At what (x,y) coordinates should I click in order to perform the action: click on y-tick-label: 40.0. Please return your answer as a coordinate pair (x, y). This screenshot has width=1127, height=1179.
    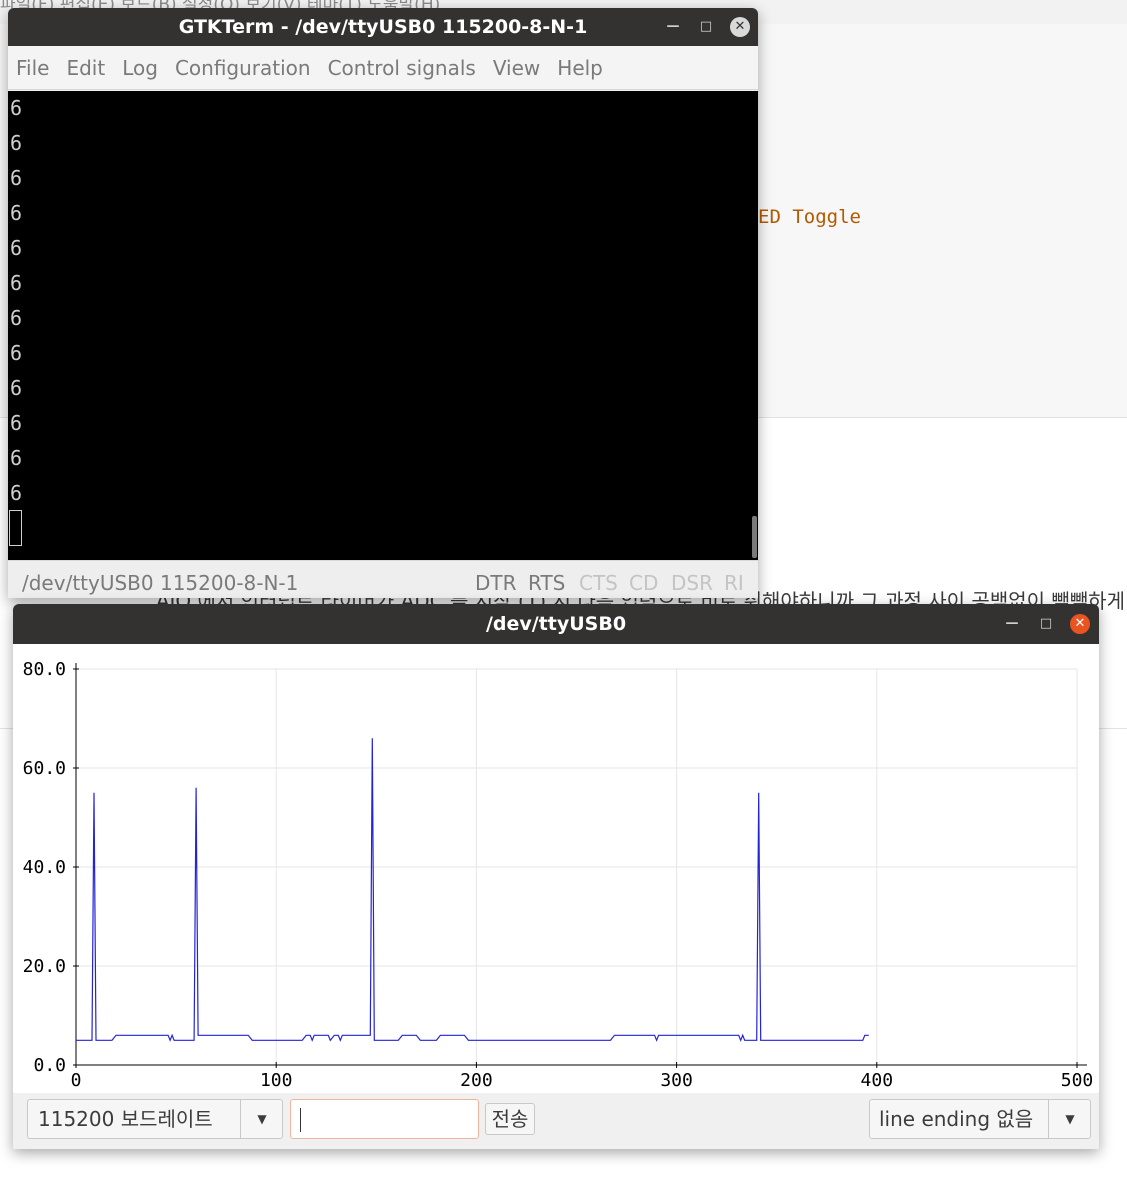
    Looking at the image, I should click on (44, 867).